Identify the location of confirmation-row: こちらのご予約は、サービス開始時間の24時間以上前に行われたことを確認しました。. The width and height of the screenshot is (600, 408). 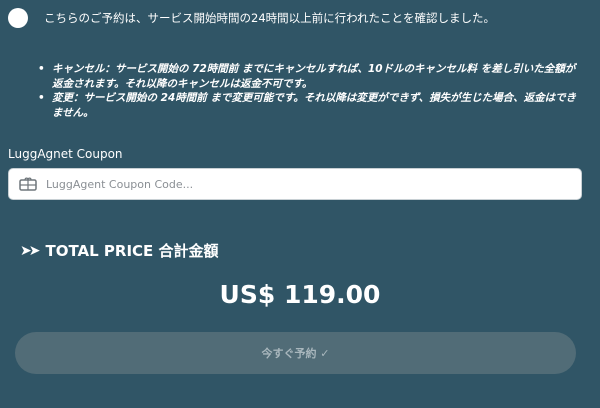
(251, 18).